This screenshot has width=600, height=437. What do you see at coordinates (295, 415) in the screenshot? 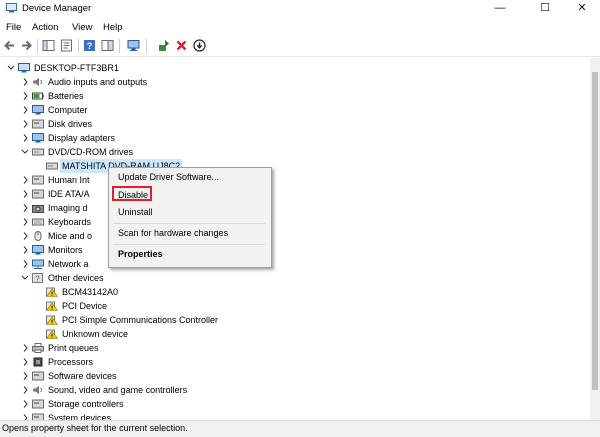
I see `tree-item: System devices` at bounding box center [295, 415].